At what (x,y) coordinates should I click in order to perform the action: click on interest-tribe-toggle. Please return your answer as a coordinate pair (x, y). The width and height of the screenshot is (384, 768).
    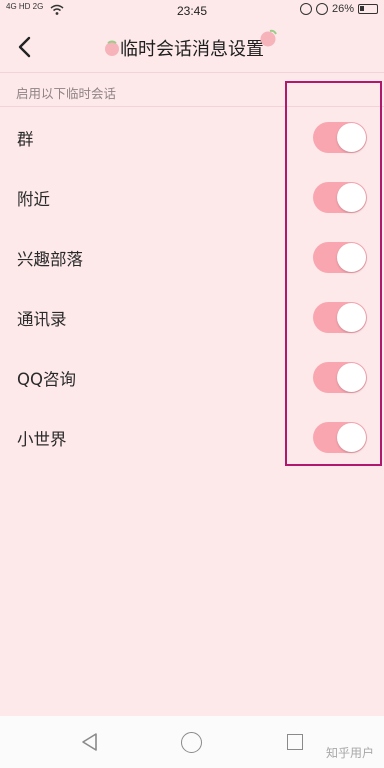
    Looking at the image, I should click on (340, 257).